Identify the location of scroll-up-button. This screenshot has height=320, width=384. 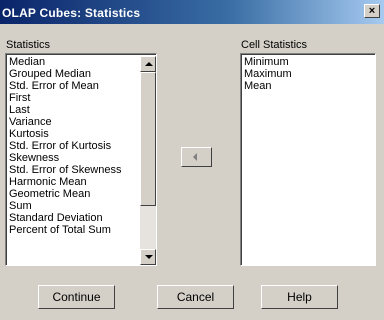
(148, 64).